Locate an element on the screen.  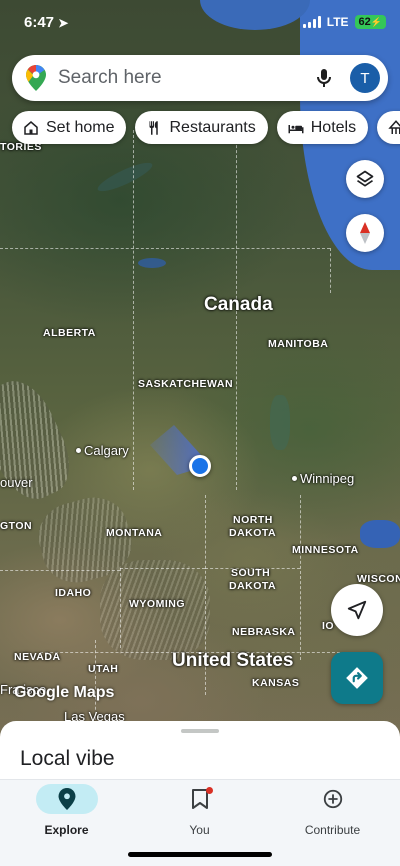
search-input: Search here is located at coordinates (185, 78).